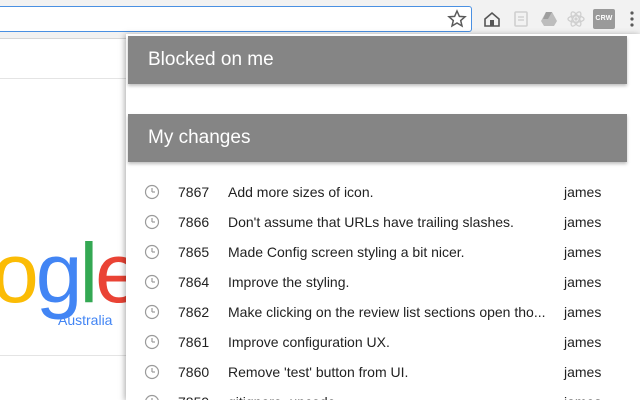 Image resolution: width=640 pixels, height=400 pixels. I want to click on home-extension-icon, so click(492, 19).